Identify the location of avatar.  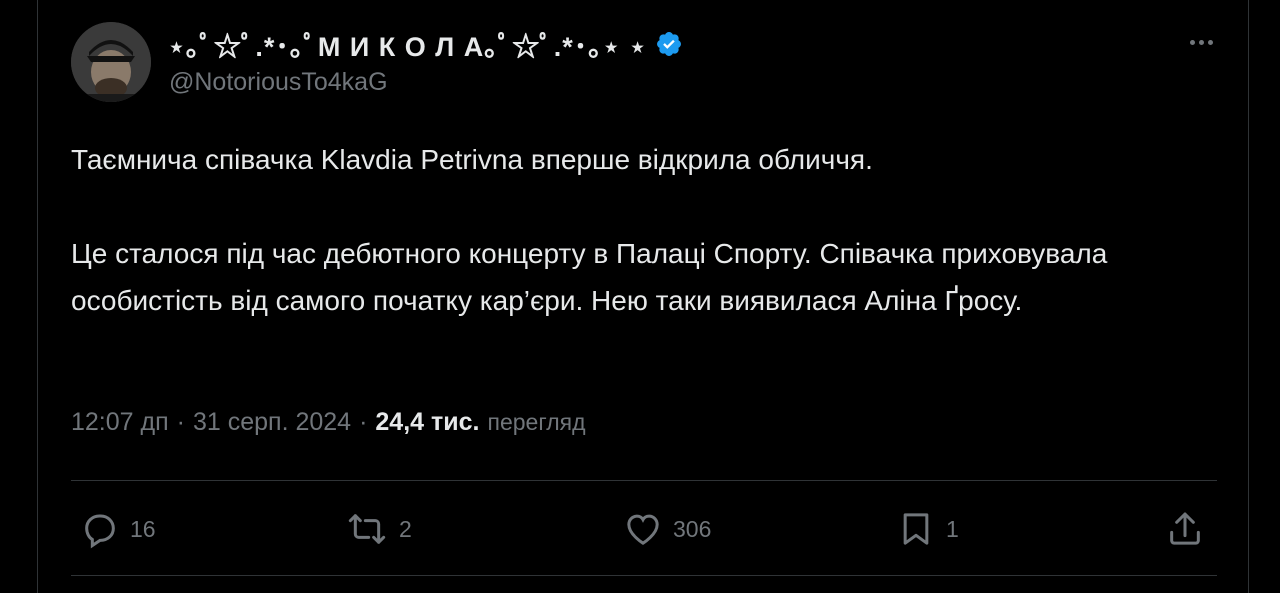
(111, 62).